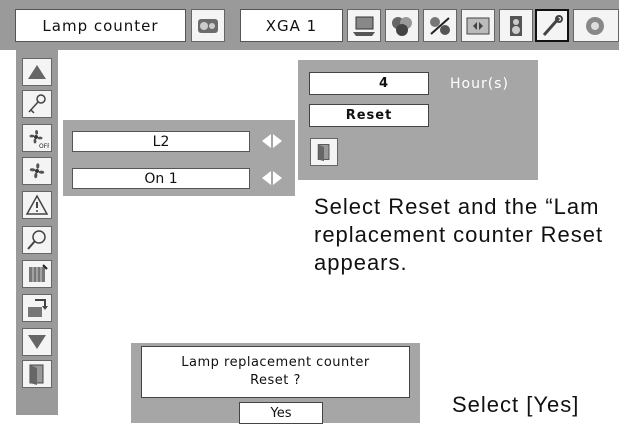 This screenshot has height=424, width=619. I want to click on lamp-mode-field: On 1, so click(161, 178).